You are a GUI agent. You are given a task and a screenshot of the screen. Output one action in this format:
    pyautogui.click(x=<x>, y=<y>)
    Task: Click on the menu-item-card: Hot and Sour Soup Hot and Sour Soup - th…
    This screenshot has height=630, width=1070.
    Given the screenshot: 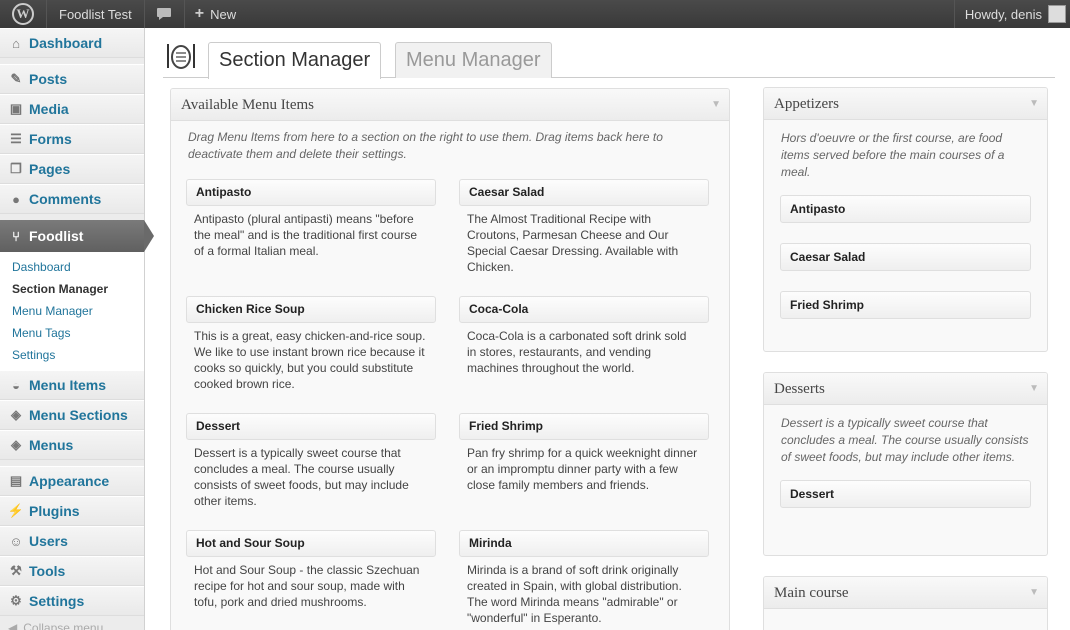 What is the action you would take?
    pyautogui.click(x=311, y=570)
    